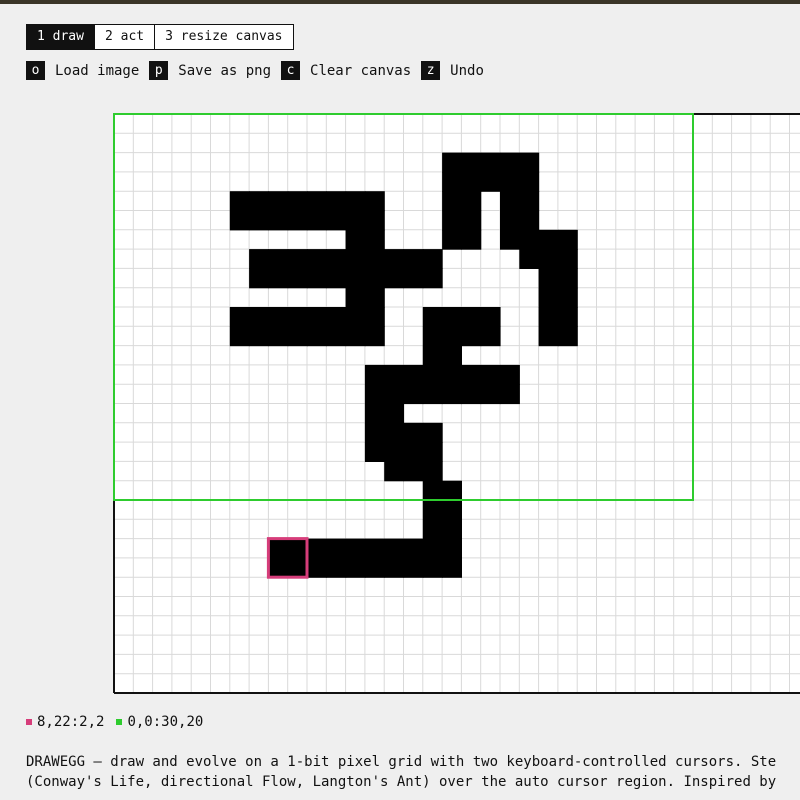 The width and height of the screenshot is (800, 800). Describe the element at coordinates (71, 722) in the screenshot. I see `manual-cursor-coords: 8,22:2,2` at that location.